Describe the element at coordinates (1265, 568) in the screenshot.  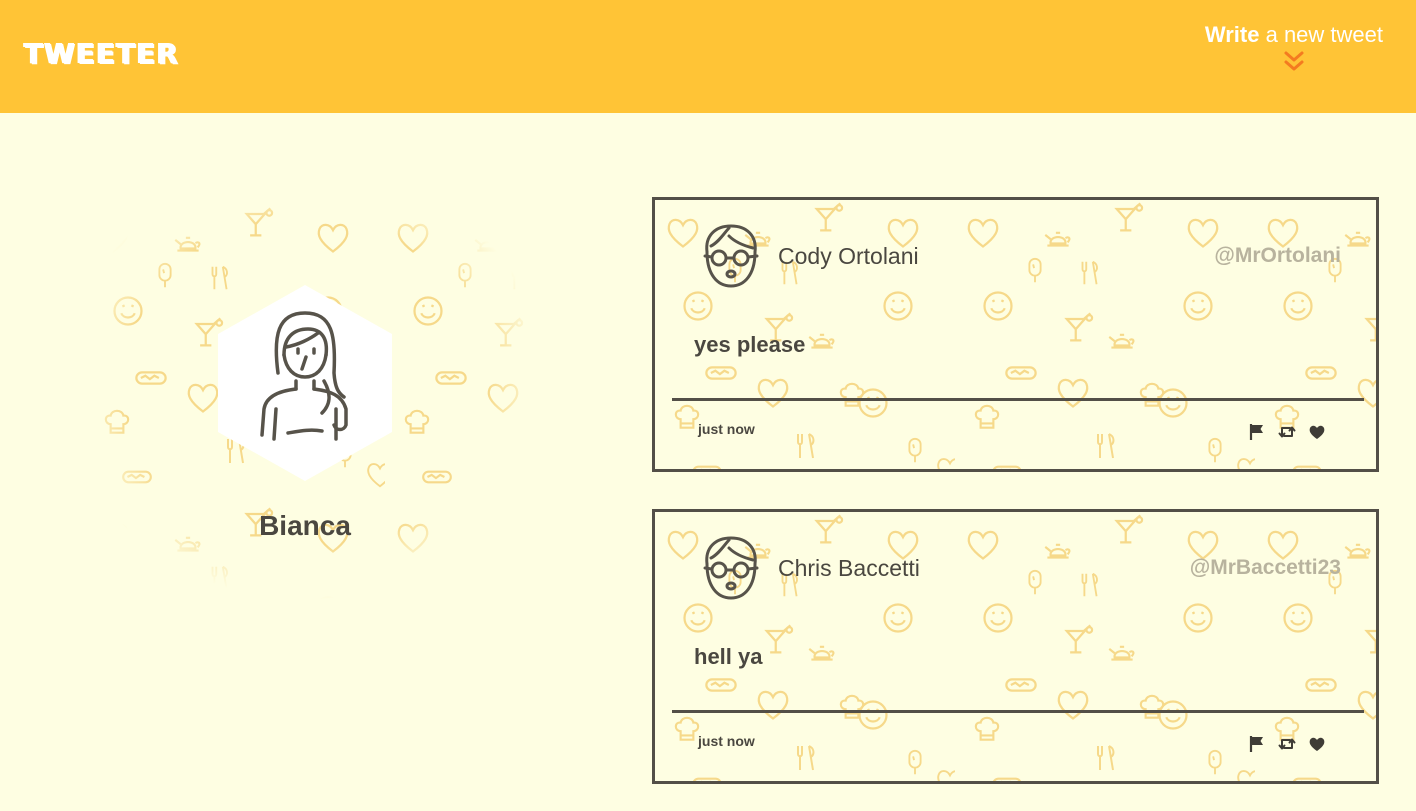
I see `tweet-author-handle: @MrBaccetti23` at that location.